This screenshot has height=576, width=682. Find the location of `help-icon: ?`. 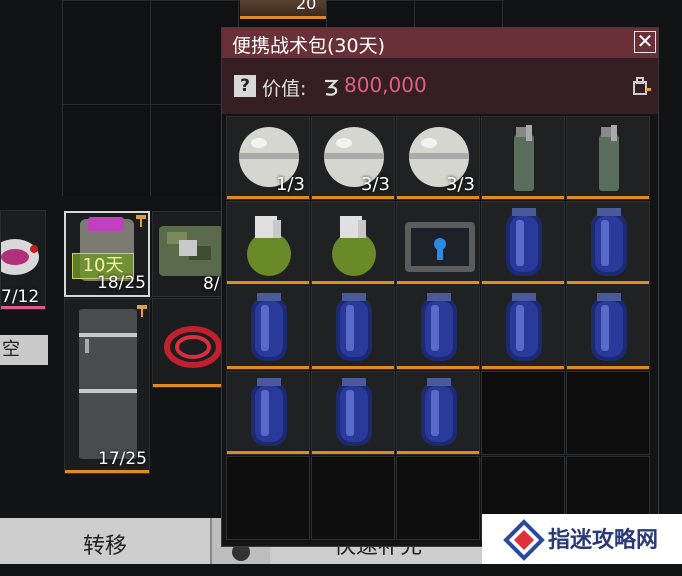

help-icon: ? is located at coordinates (245, 86).